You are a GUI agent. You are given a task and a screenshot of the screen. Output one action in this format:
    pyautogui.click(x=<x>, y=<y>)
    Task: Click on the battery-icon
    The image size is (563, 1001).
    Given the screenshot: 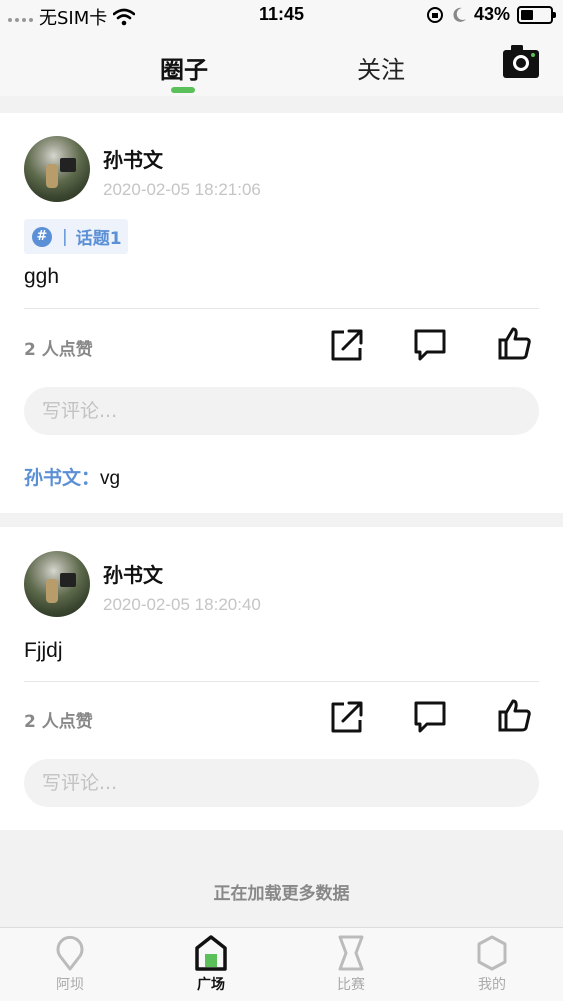 What is the action you would take?
    pyautogui.click(x=536, y=14)
    